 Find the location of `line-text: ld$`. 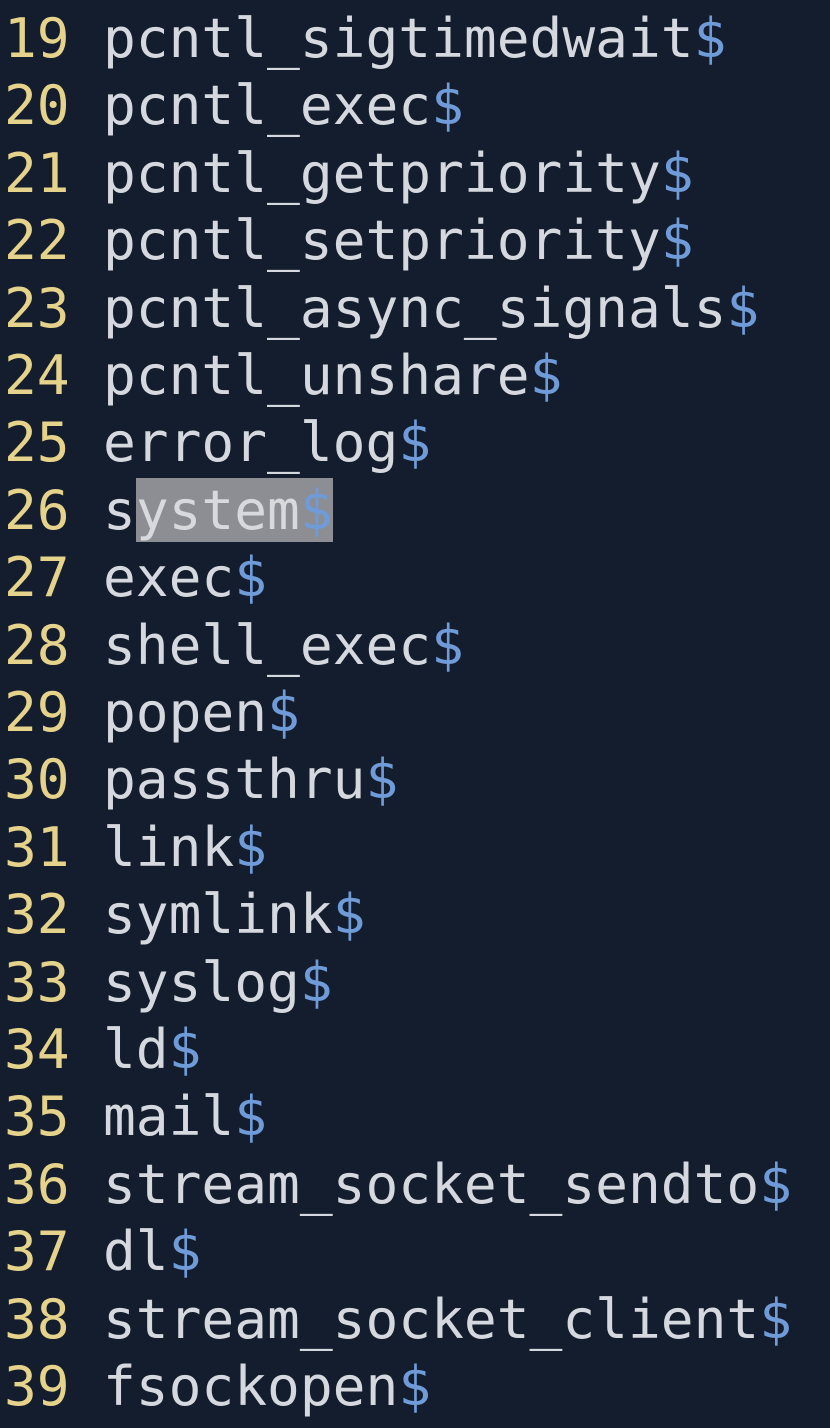

line-text: ld$ is located at coordinates (152, 1049).